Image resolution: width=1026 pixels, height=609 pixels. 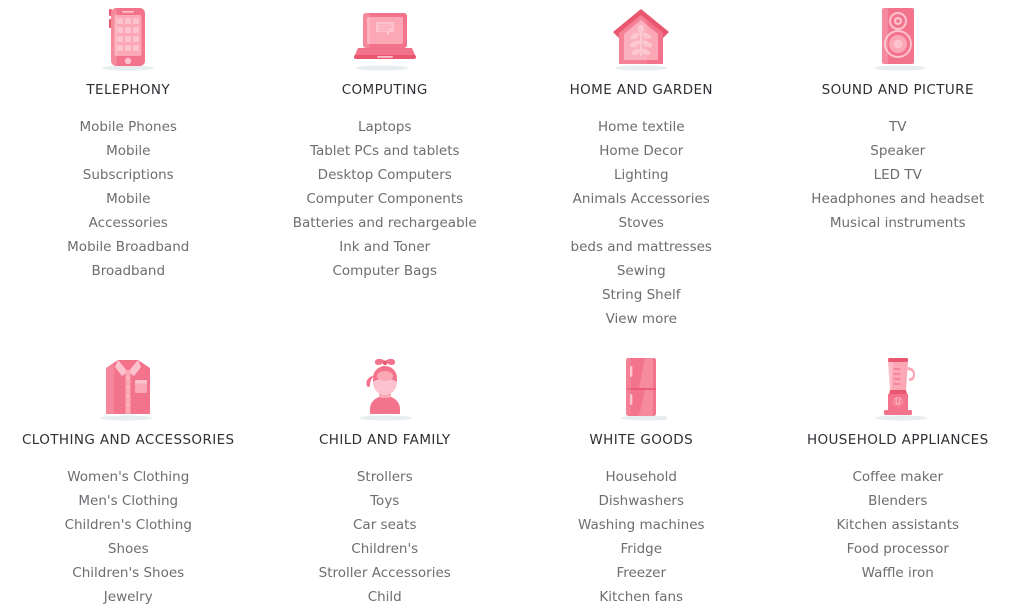 I want to click on subcategory-link: View more, so click(x=641, y=319).